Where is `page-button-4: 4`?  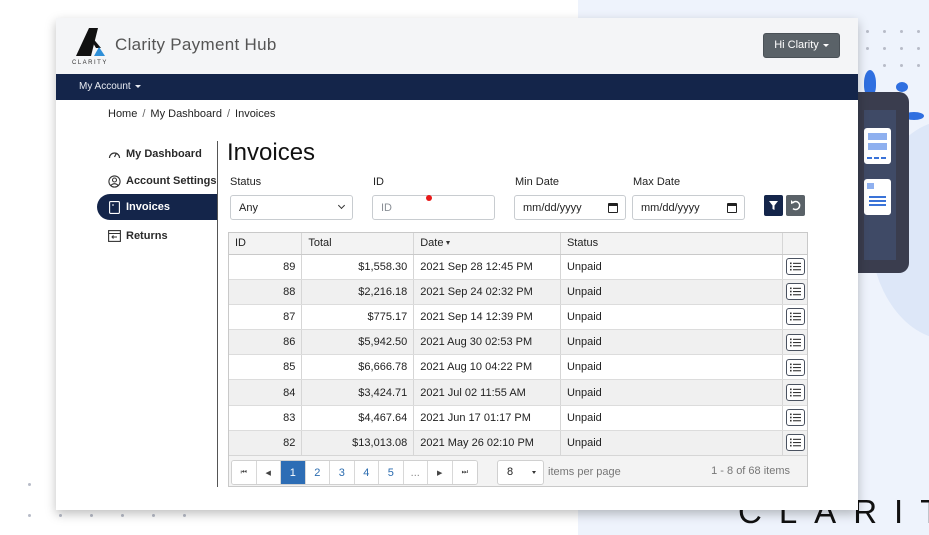
page-button-4: 4 is located at coordinates (366, 472).